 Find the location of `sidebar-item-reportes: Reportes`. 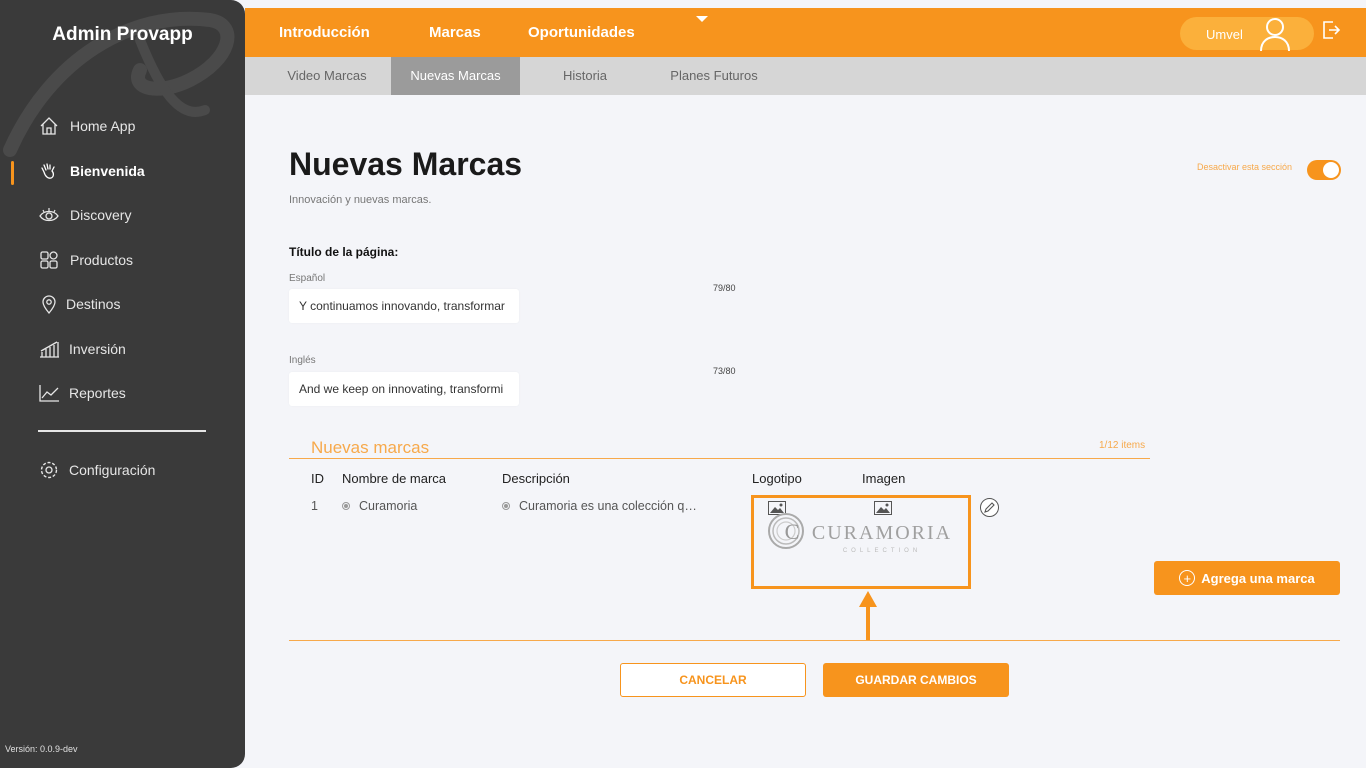

sidebar-item-reportes: Reportes is located at coordinates (82, 393).